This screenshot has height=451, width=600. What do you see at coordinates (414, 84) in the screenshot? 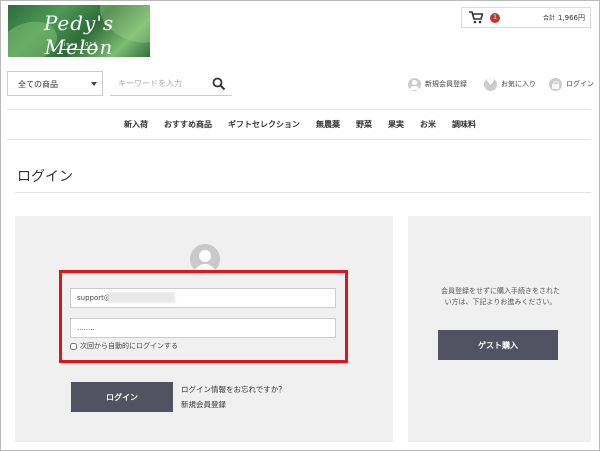
I see `user-icon` at bounding box center [414, 84].